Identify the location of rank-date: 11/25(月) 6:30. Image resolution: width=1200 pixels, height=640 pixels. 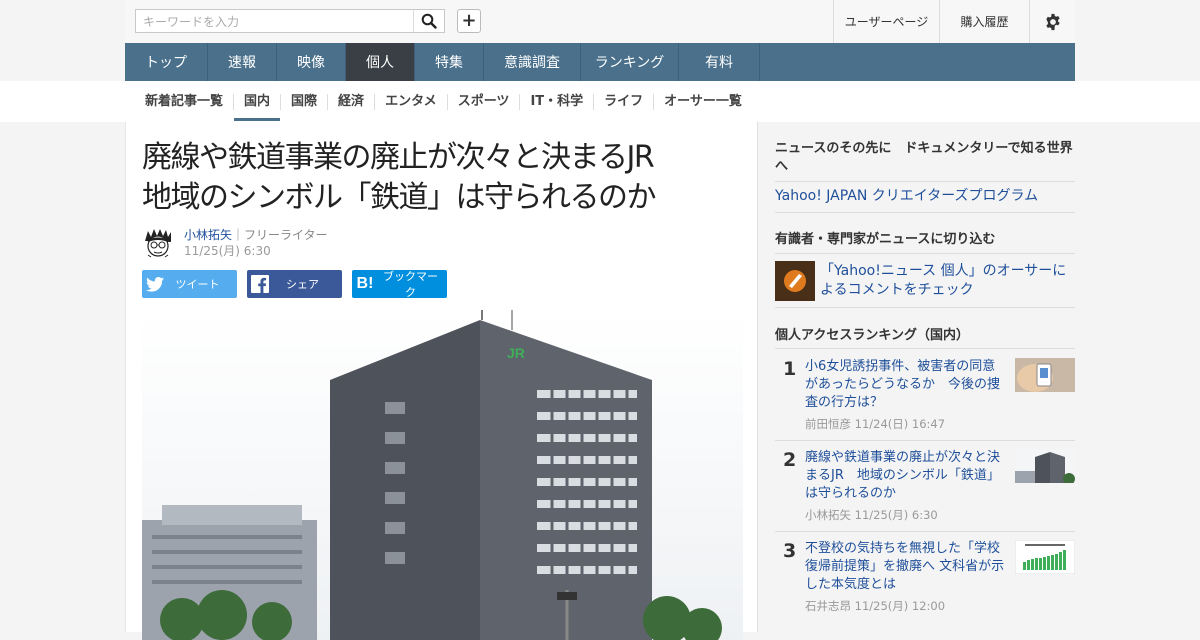
(896, 515).